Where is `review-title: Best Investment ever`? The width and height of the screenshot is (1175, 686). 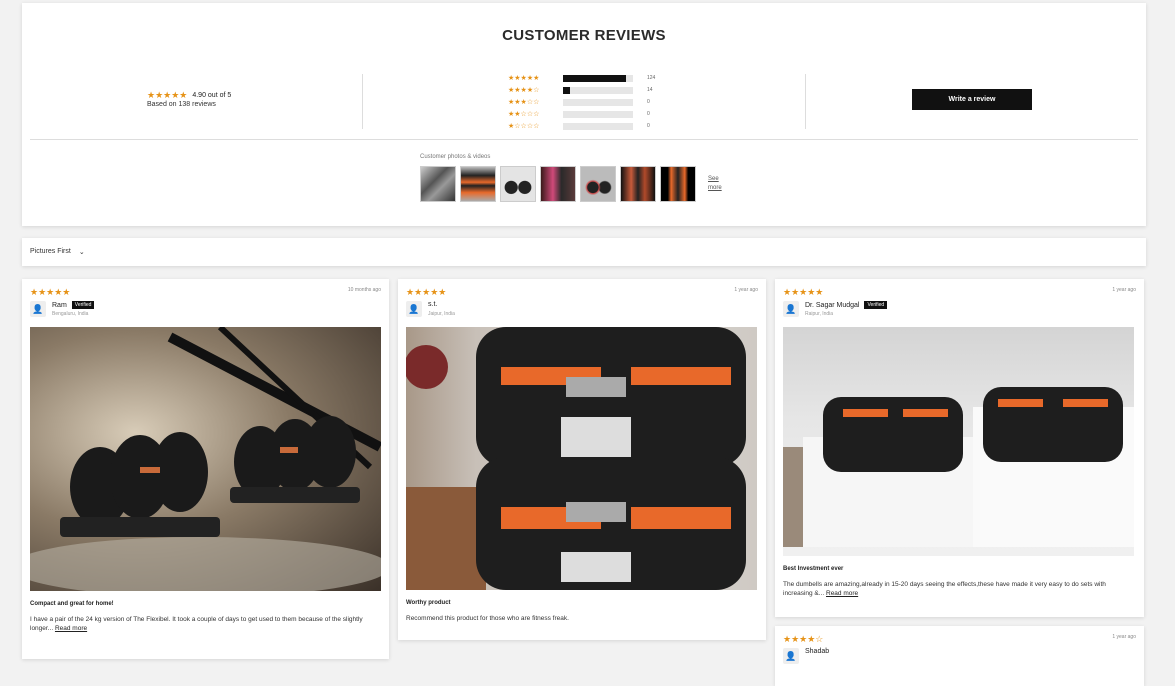 review-title: Best Investment ever is located at coordinates (813, 569).